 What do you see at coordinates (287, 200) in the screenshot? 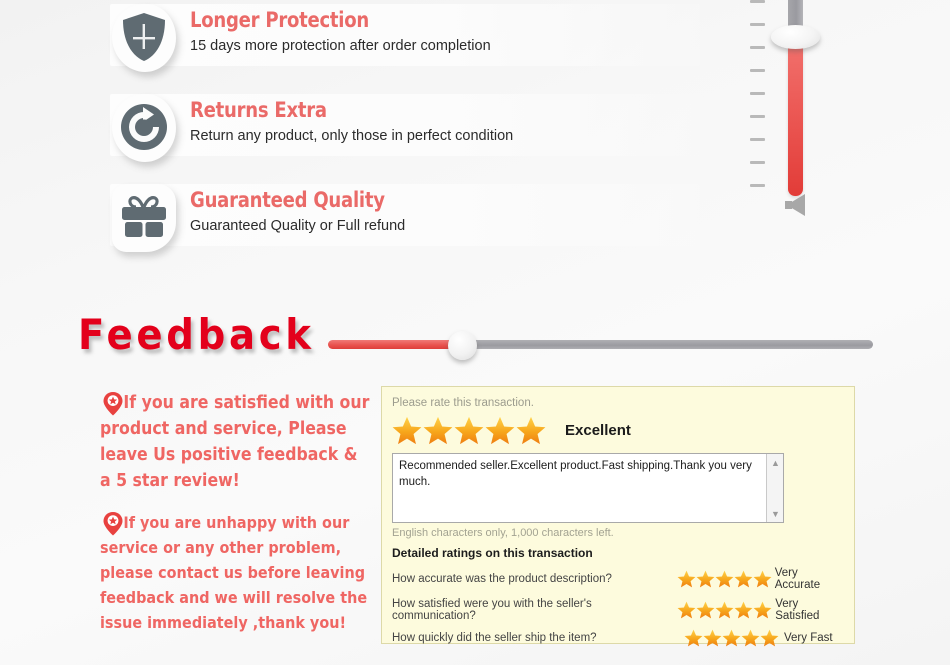
I see `feature-title: Guaranteed Quality` at bounding box center [287, 200].